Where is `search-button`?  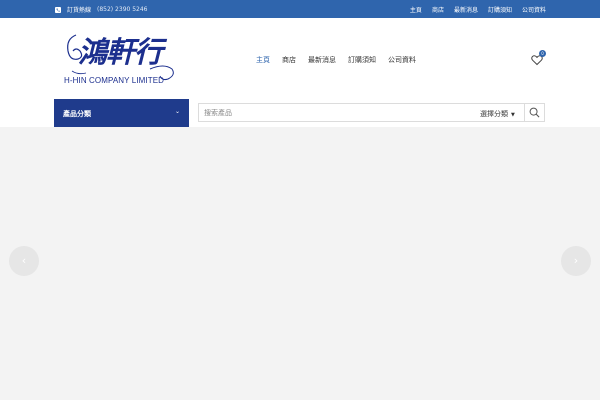
search-button is located at coordinates (534, 112).